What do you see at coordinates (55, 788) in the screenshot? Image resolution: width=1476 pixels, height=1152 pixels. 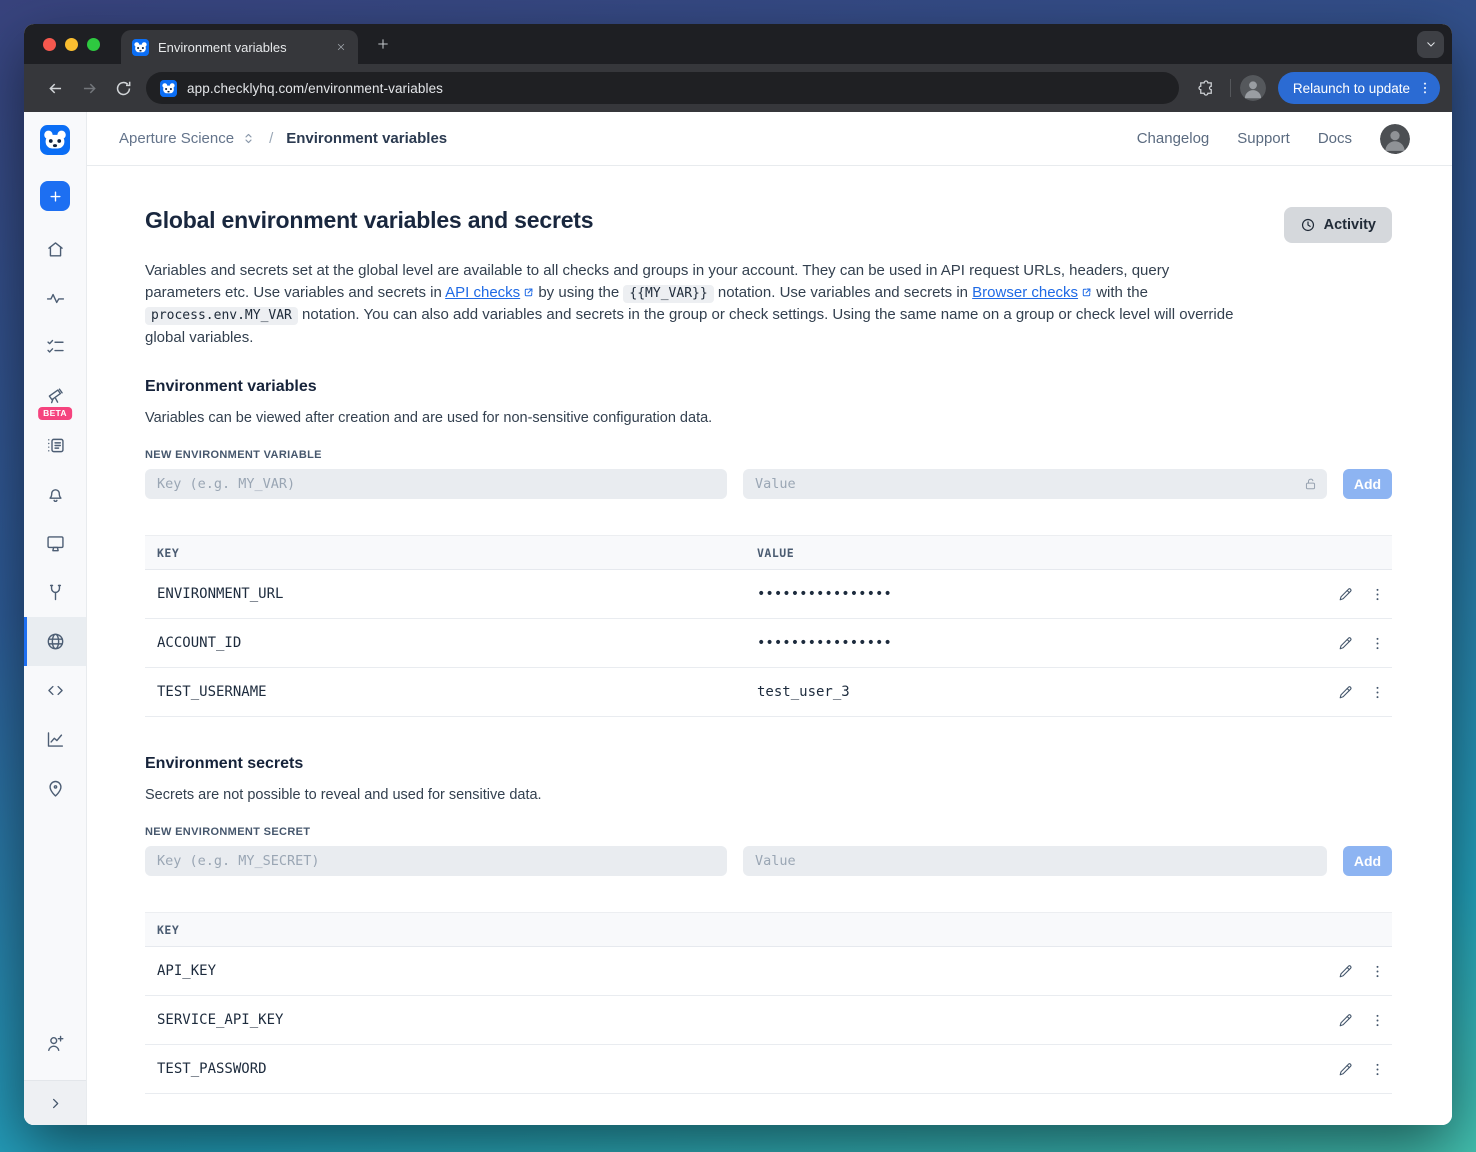 I see `sidebar-item-private-locations` at bounding box center [55, 788].